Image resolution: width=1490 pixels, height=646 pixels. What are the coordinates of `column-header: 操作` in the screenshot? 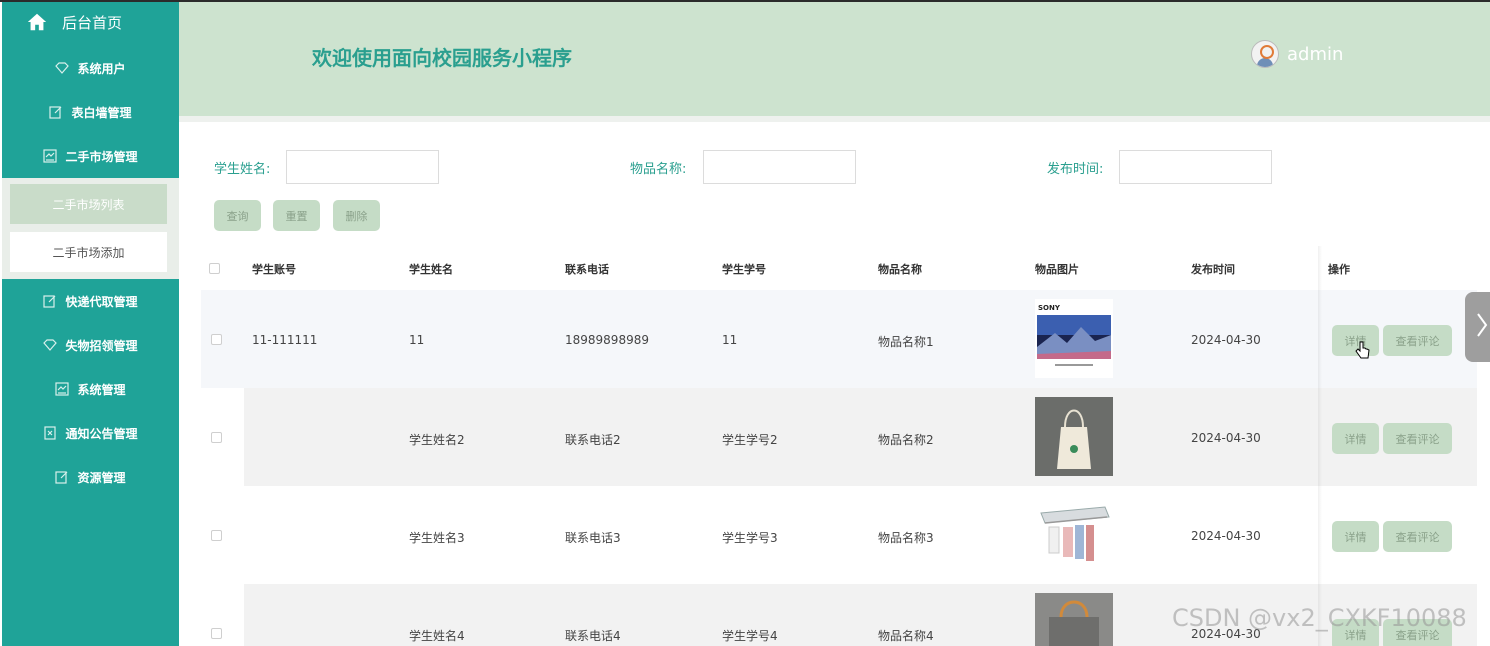 It's located at (1339, 269).